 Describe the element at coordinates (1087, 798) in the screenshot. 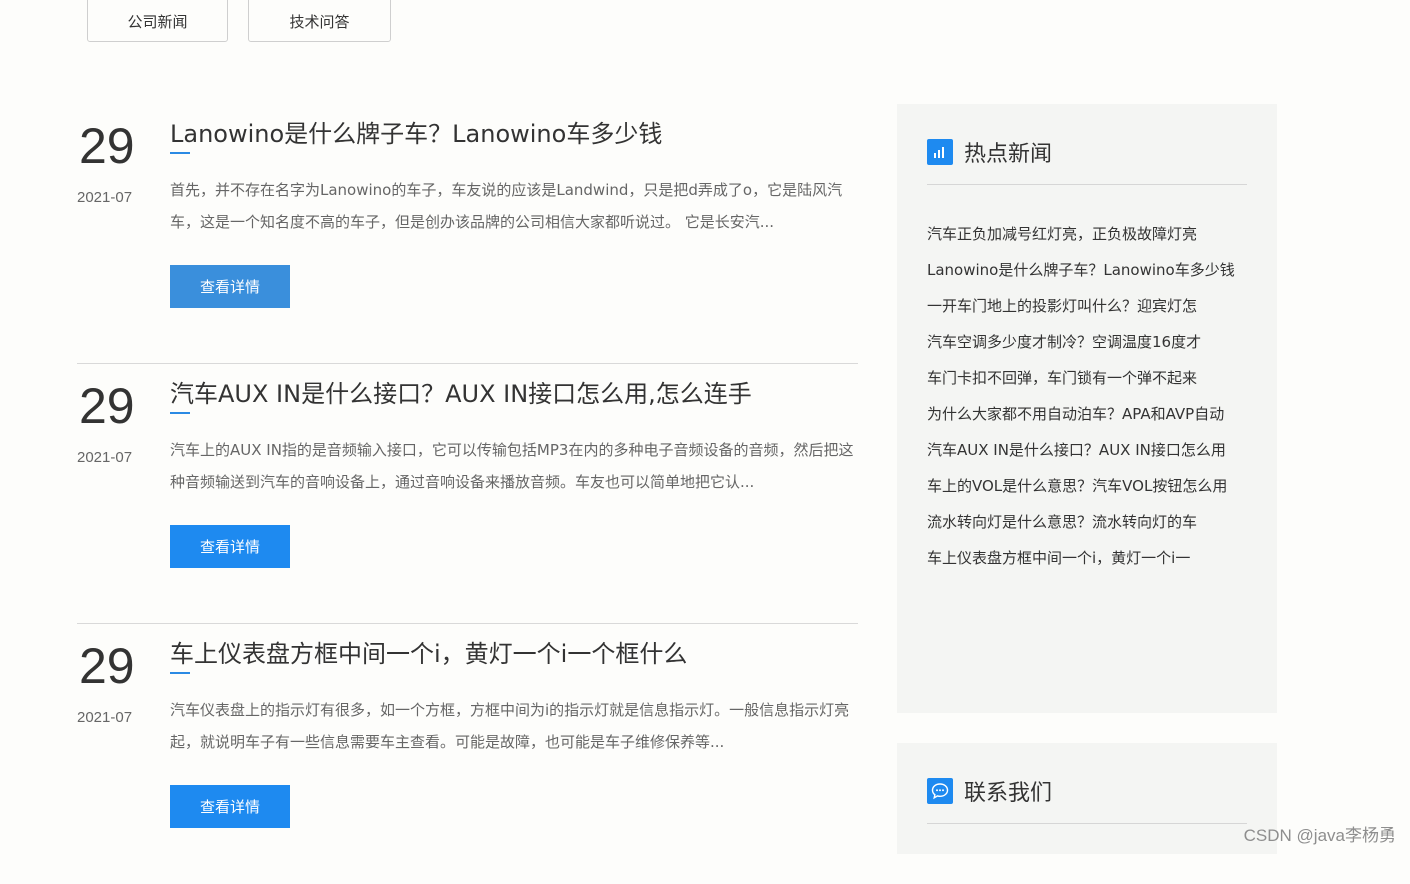

I see `contact-panel: 联系我们` at that location.